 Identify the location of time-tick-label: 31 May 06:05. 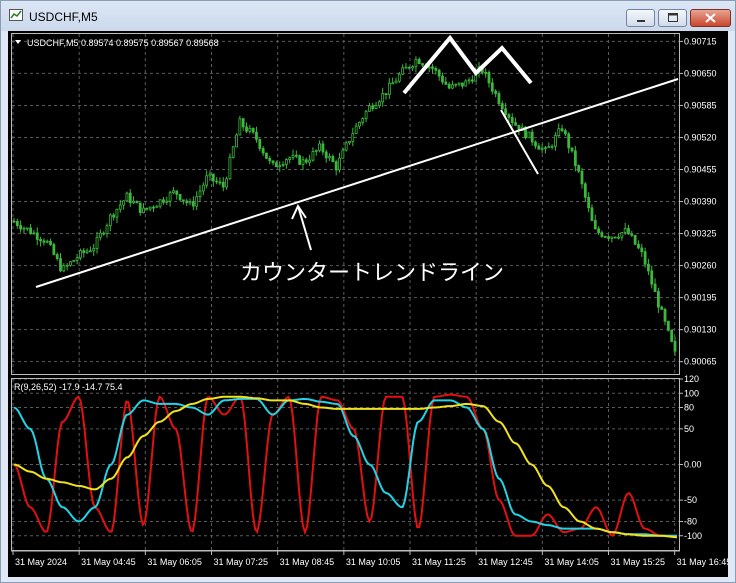
(174, 562).